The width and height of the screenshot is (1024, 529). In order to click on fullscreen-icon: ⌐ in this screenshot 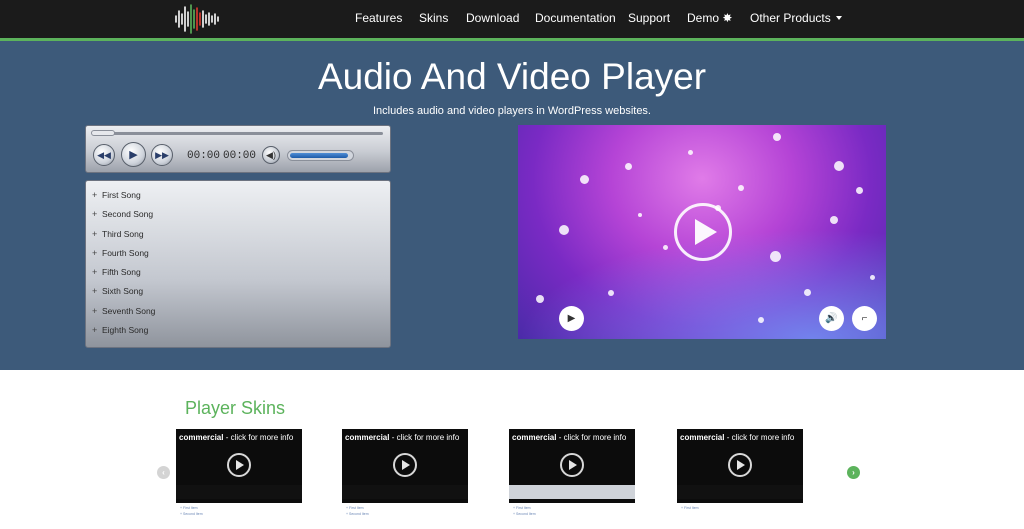, I will do `click(864, 318)`.